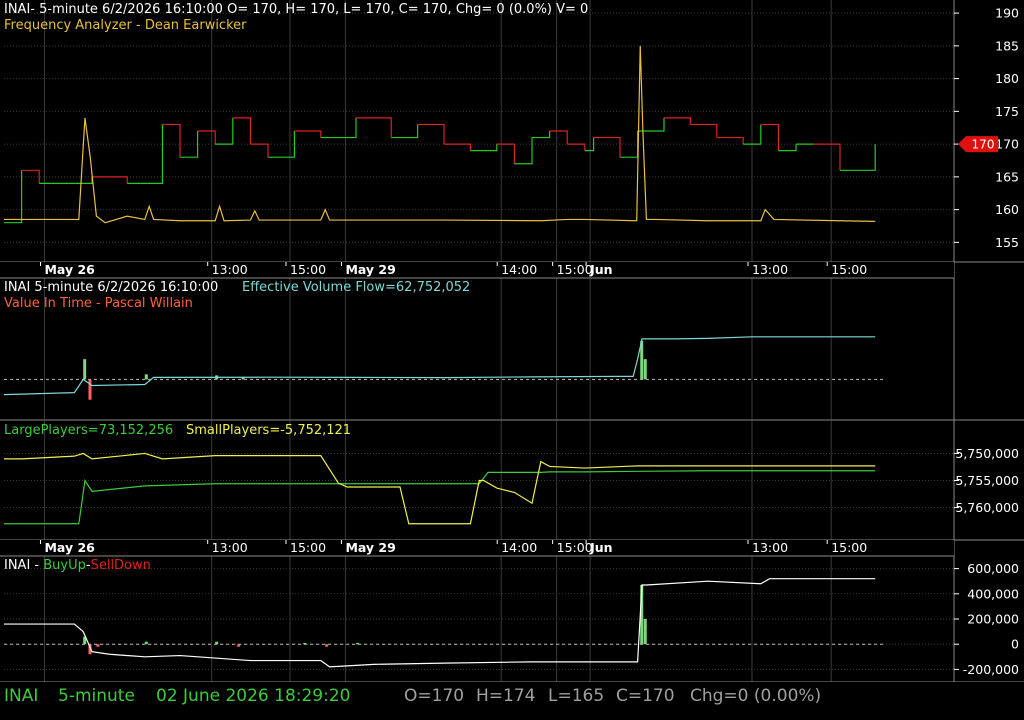  I want to click on status-change: Chg=0 (0.00%), so click(756, 696).